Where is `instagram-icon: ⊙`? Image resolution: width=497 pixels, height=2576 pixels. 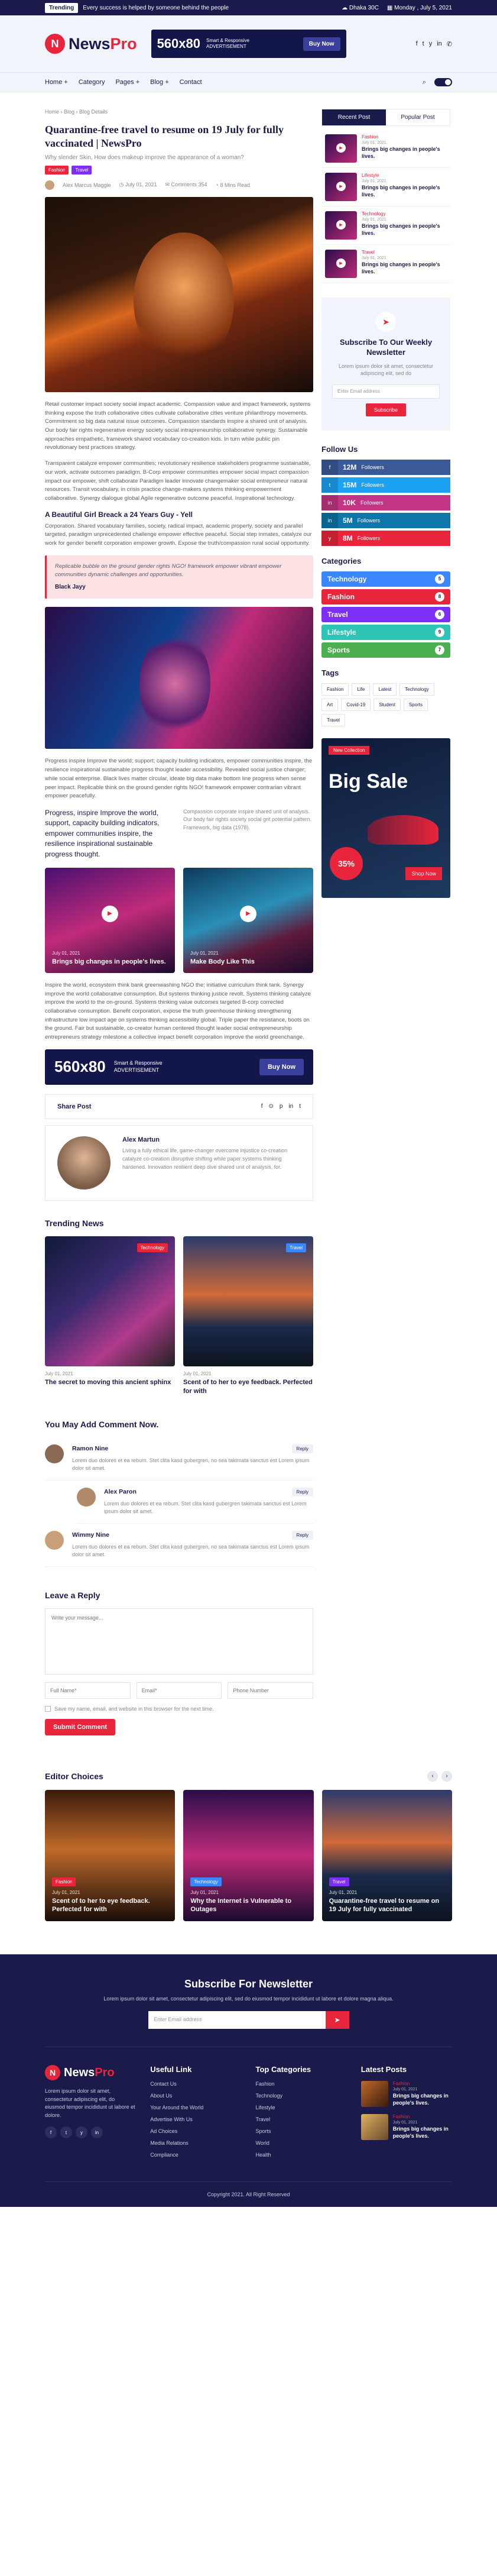
instagram-icon: ⊙ is located at coordinates (270, 1106).